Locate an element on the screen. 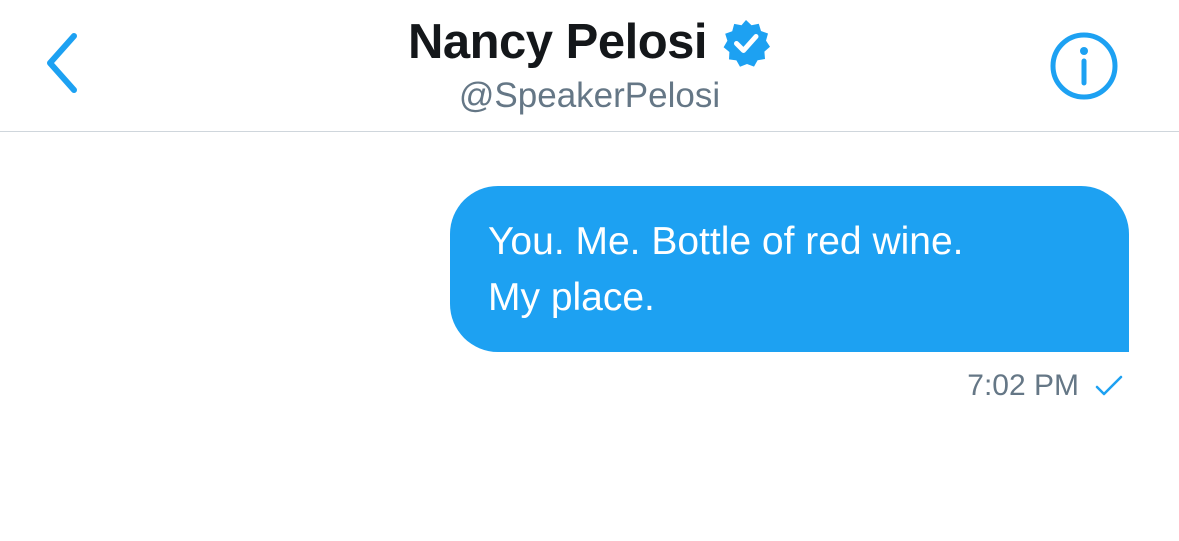  verified-badge-icon is located at coordinates (747, 43).